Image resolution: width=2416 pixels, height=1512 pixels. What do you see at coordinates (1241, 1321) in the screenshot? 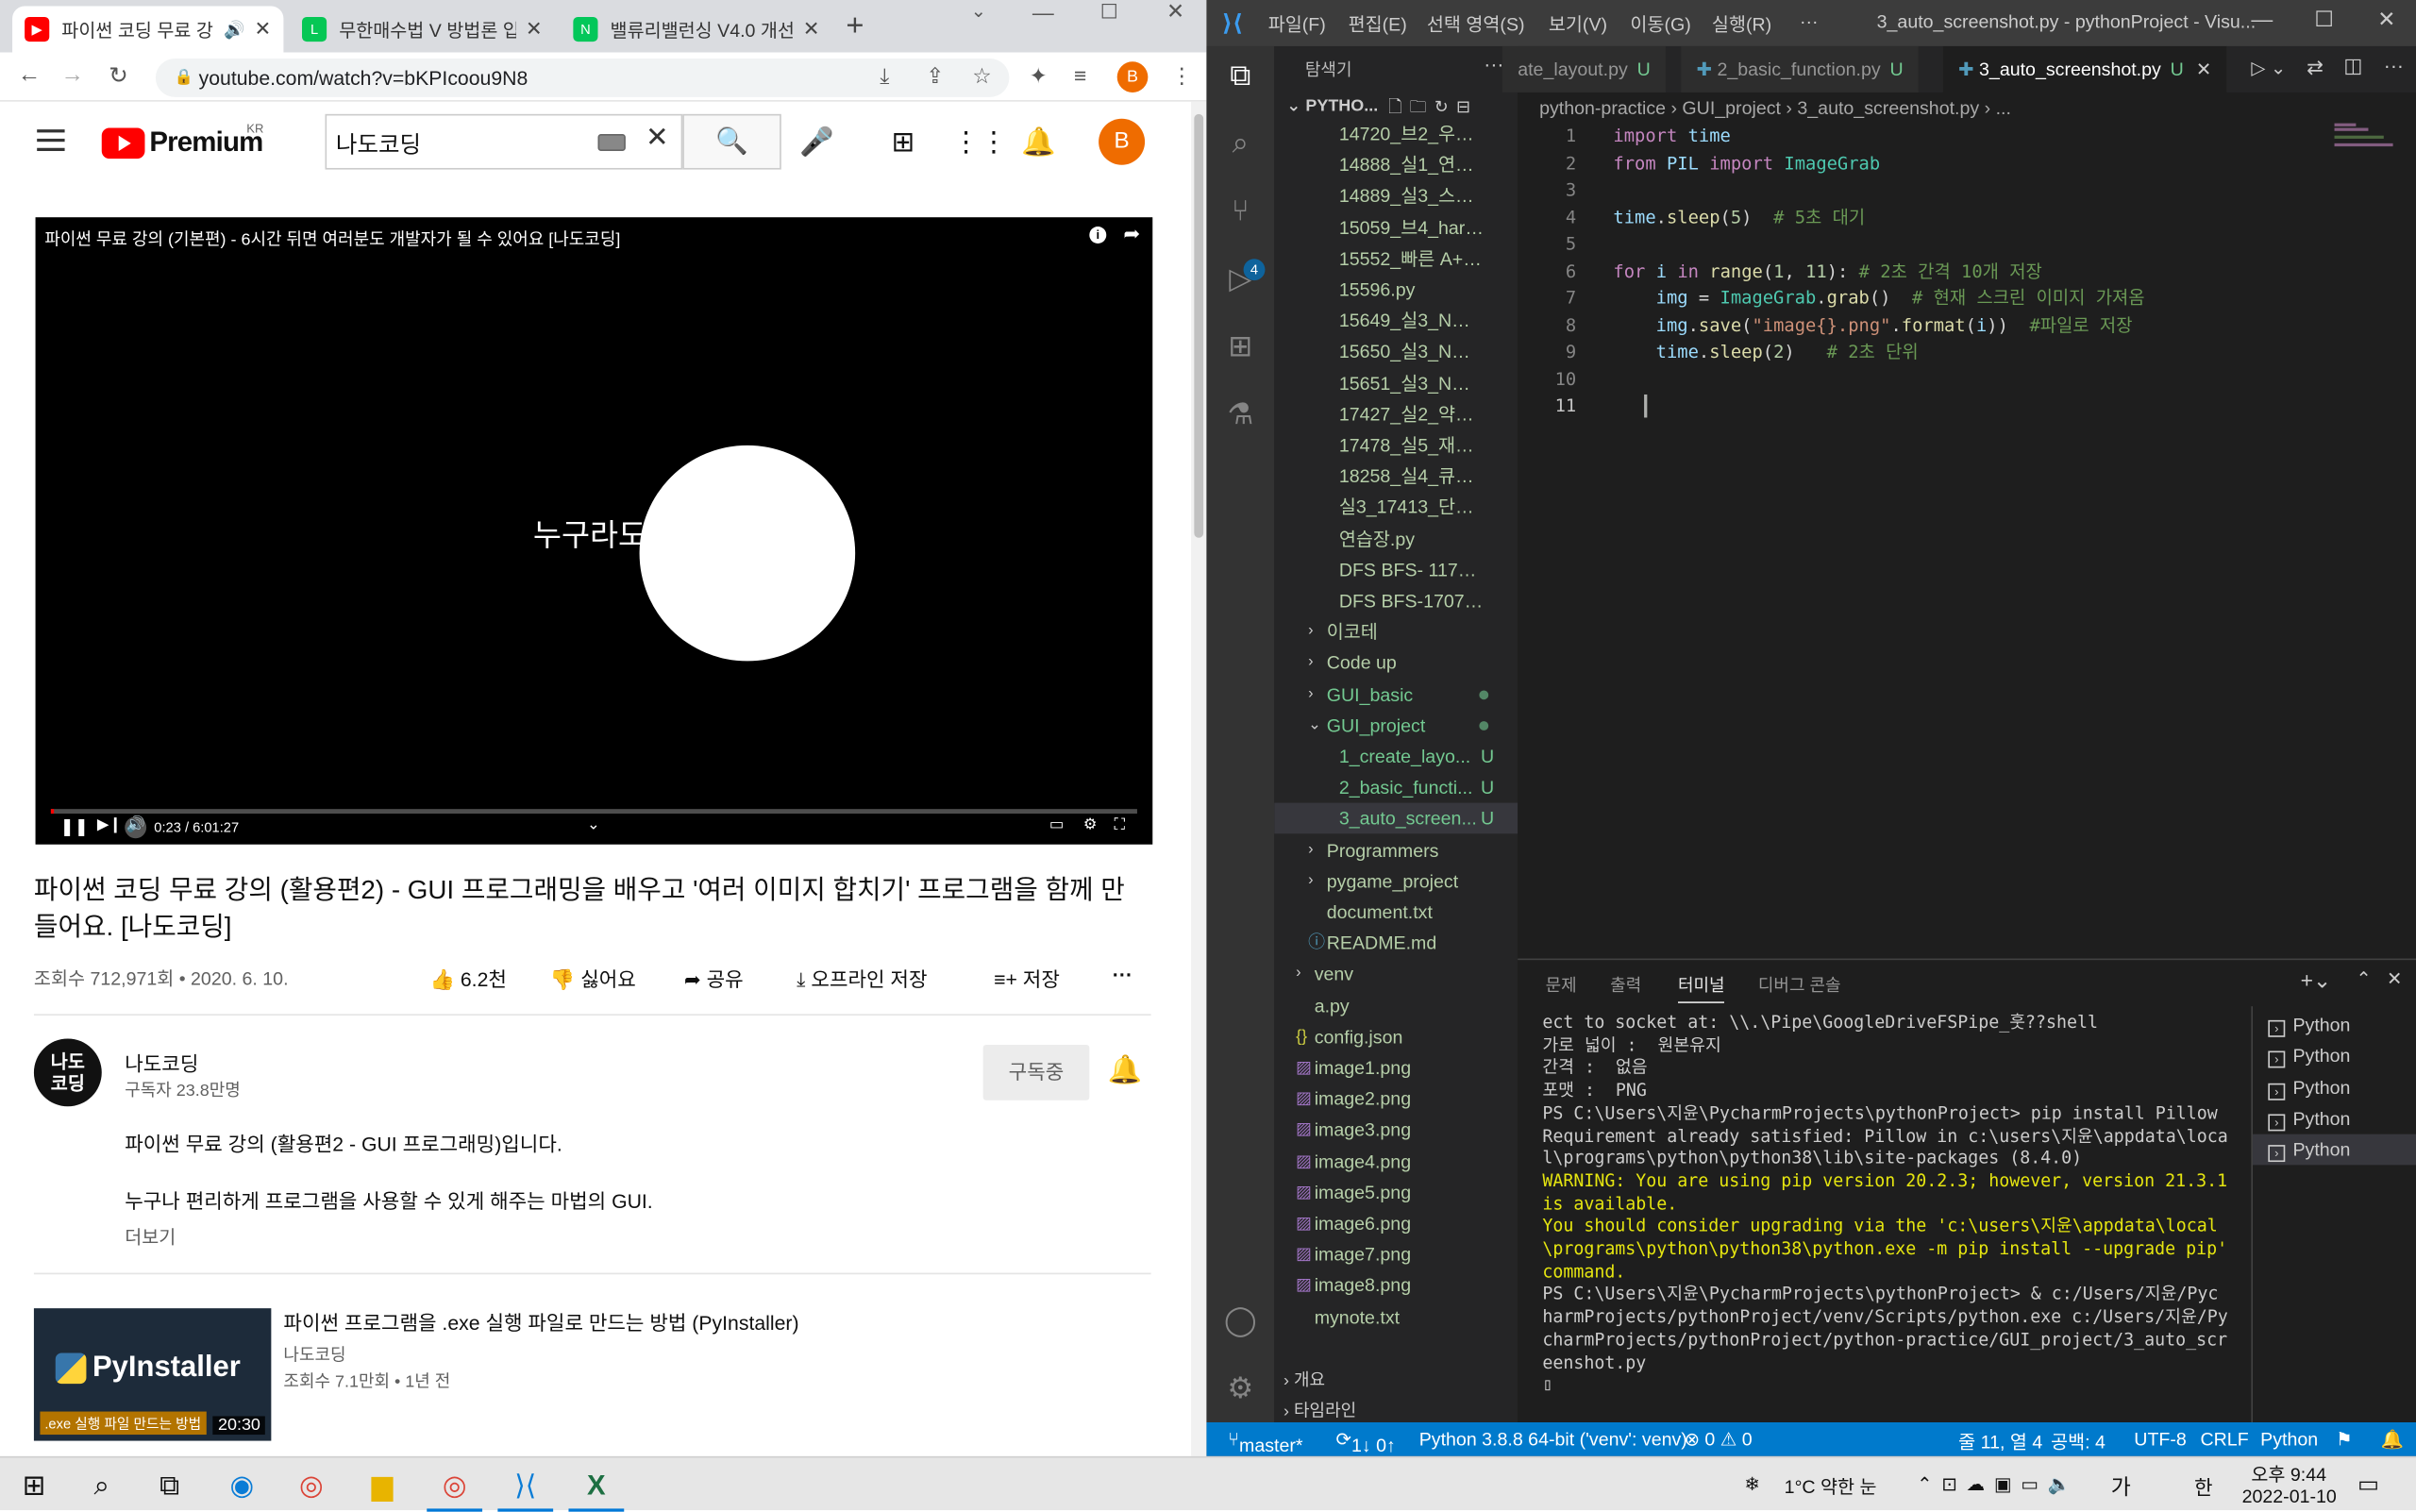
I see `account-icon: ◯` at bounding box center [1241, 1321].